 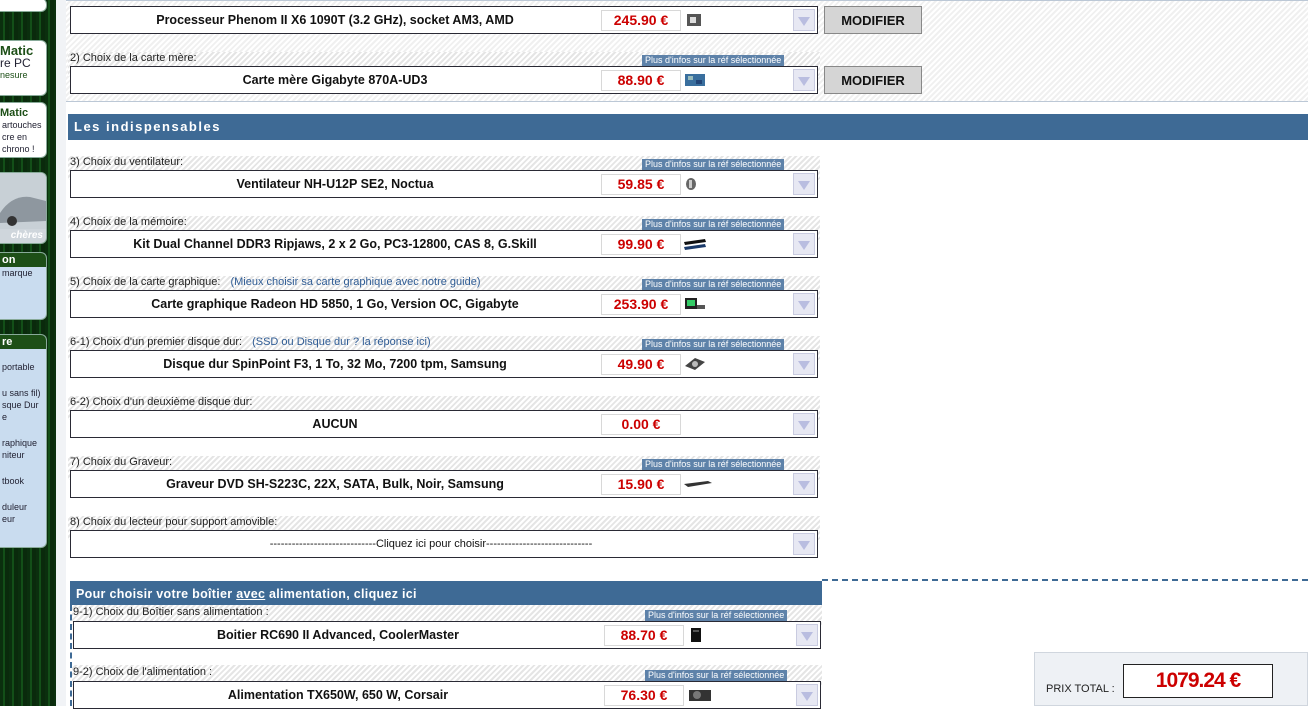 I want to click on car-image, so click(x=23, y=201).